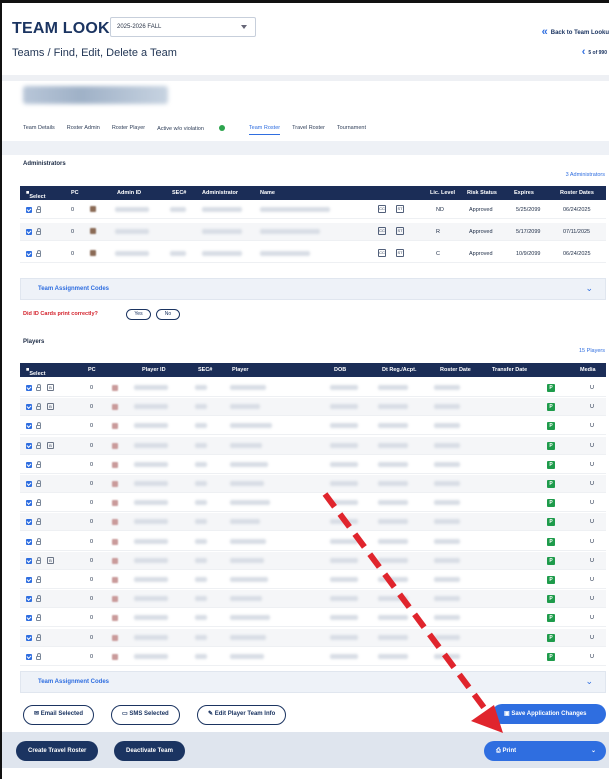 This screenshot has width=609, height=779. Describe the element at coordinates (313, 682) in the screenshot. I see `team-assignment-codes-panel-players: Team Assignment Codes ⌄` at that location.